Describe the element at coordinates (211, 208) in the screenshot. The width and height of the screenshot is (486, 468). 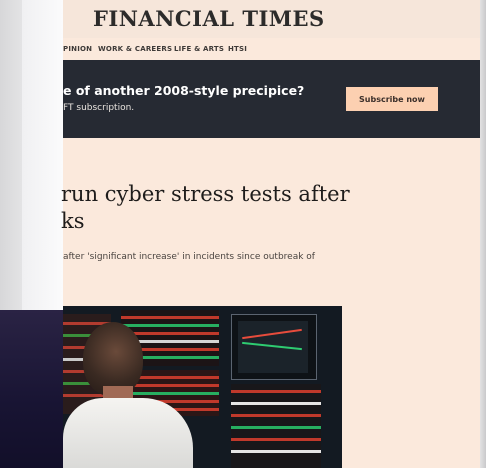
I see `article-headline: run cyber stress tests after ks` at that location.